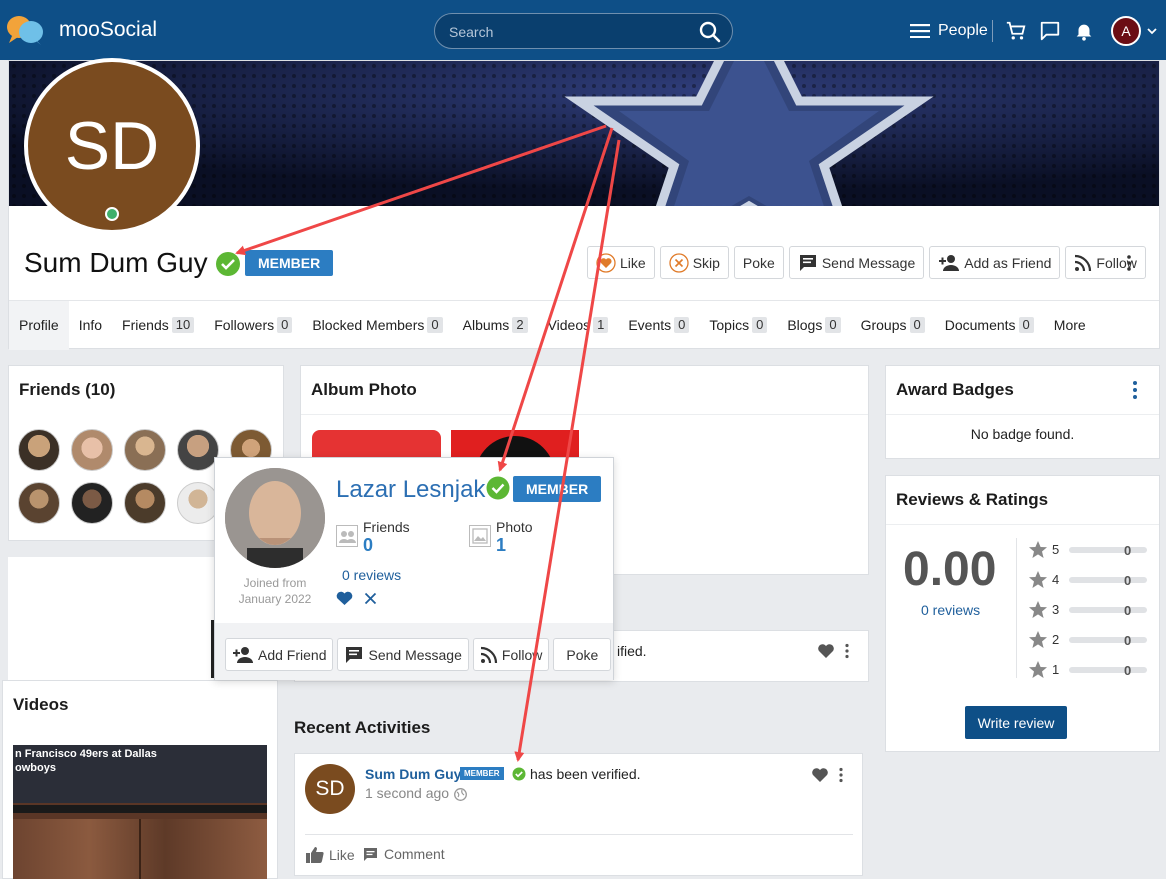 The height and width of the screenshot is (879, 1166). What do you see at coordinates (371, 575) in the screenshot?
I see `hover-card-reviews-link: 0 reviews` at bounding box center [371, 575].